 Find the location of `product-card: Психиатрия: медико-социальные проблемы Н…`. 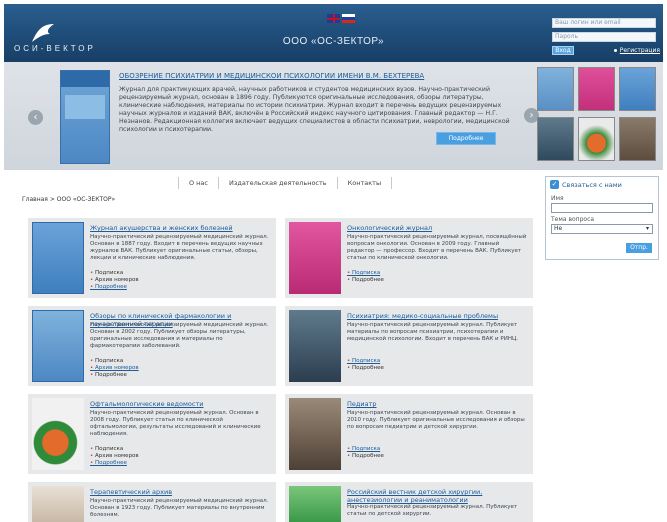

product-card: Психиатрия: медико-социальные проблемы Н… is located at coordinates (409, 346).